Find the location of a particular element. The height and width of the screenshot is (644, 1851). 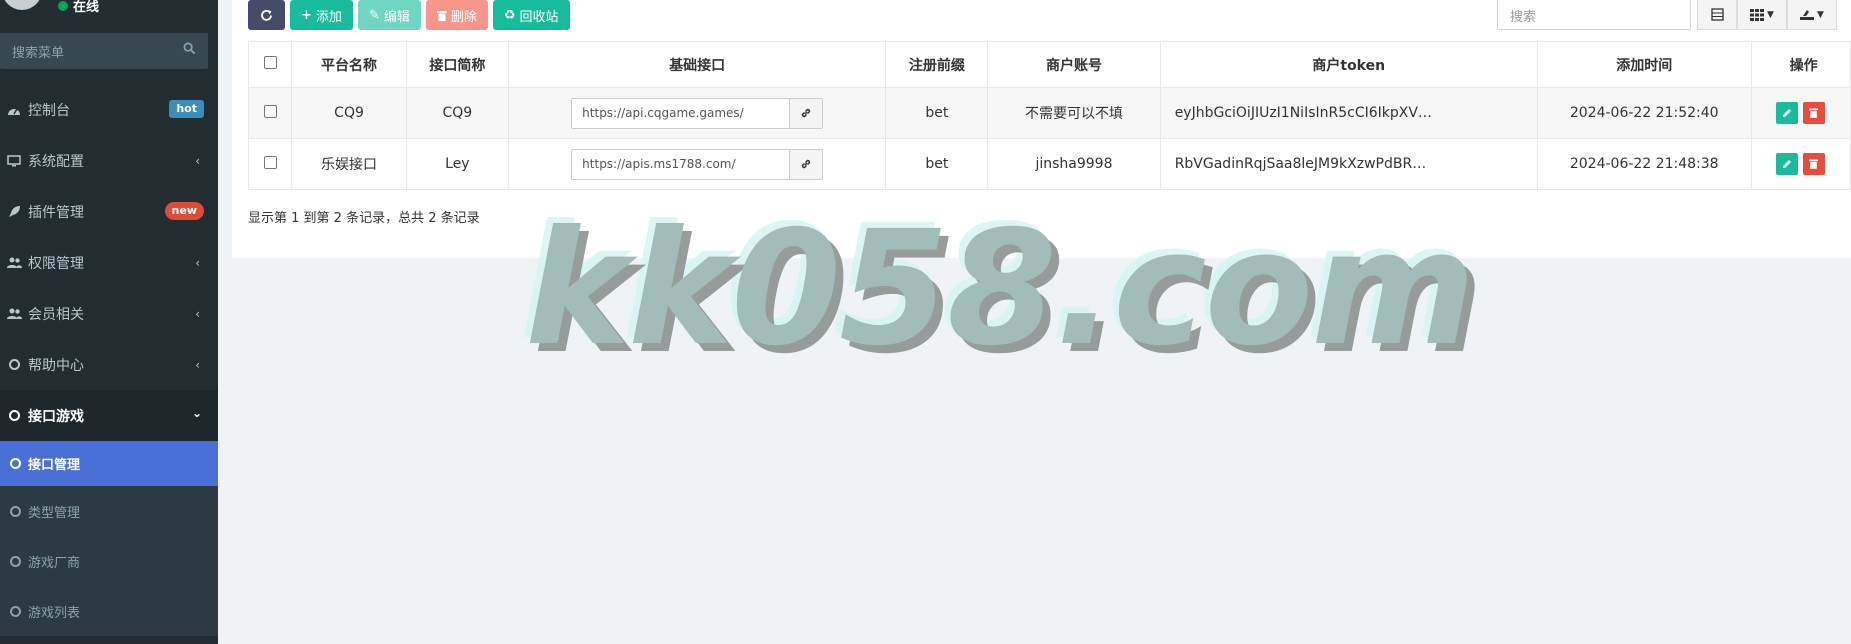

sidebar-item-system-config: 系统配置 ‹ is located at coordinates (109, 160).